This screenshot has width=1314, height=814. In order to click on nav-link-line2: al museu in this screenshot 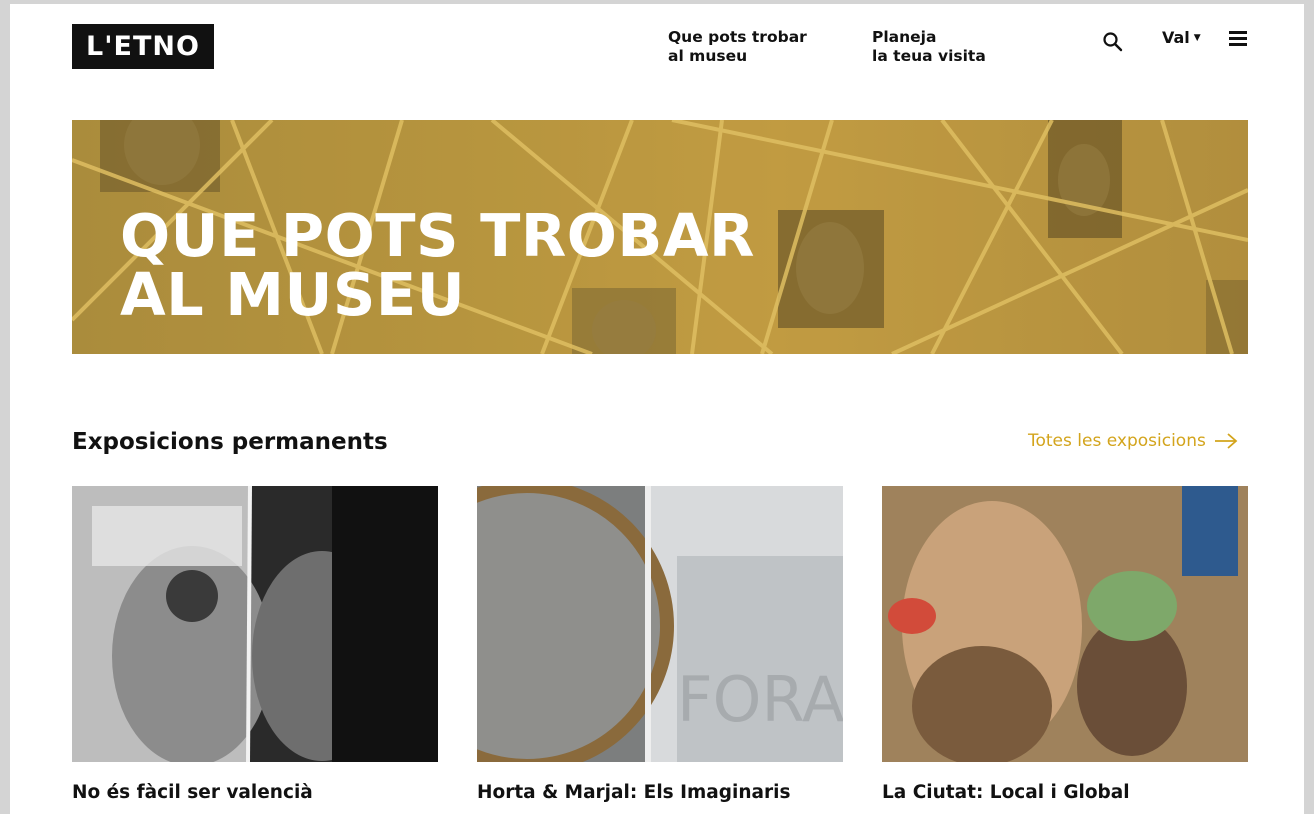, I will do `click(708, 56)`.